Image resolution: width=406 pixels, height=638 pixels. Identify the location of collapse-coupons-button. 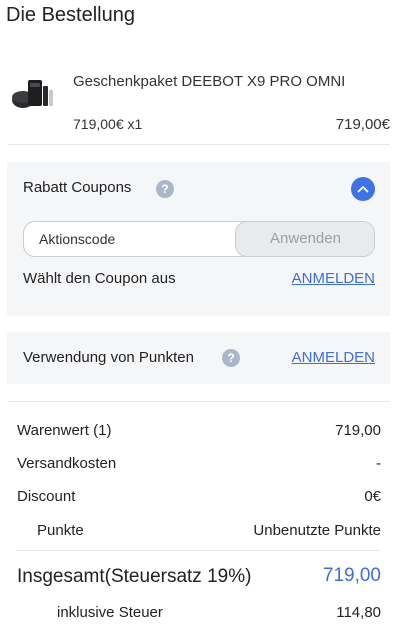
(363, 189).